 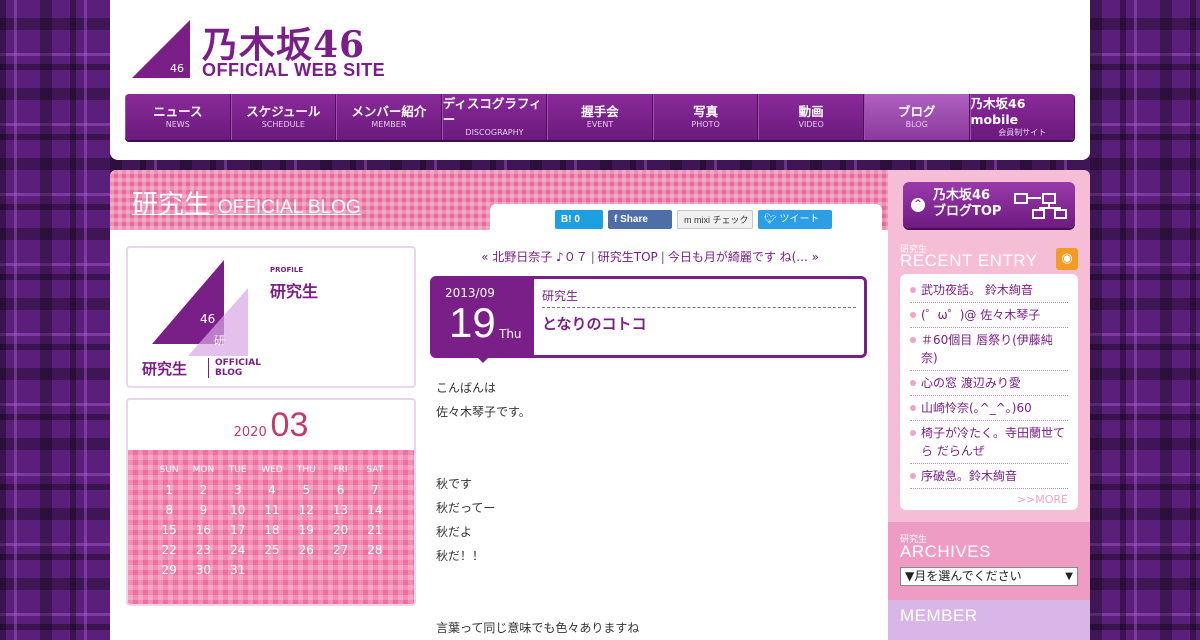 I want to click on nav-item-event: 握手会 EVENT, so click(x=600, y=117).